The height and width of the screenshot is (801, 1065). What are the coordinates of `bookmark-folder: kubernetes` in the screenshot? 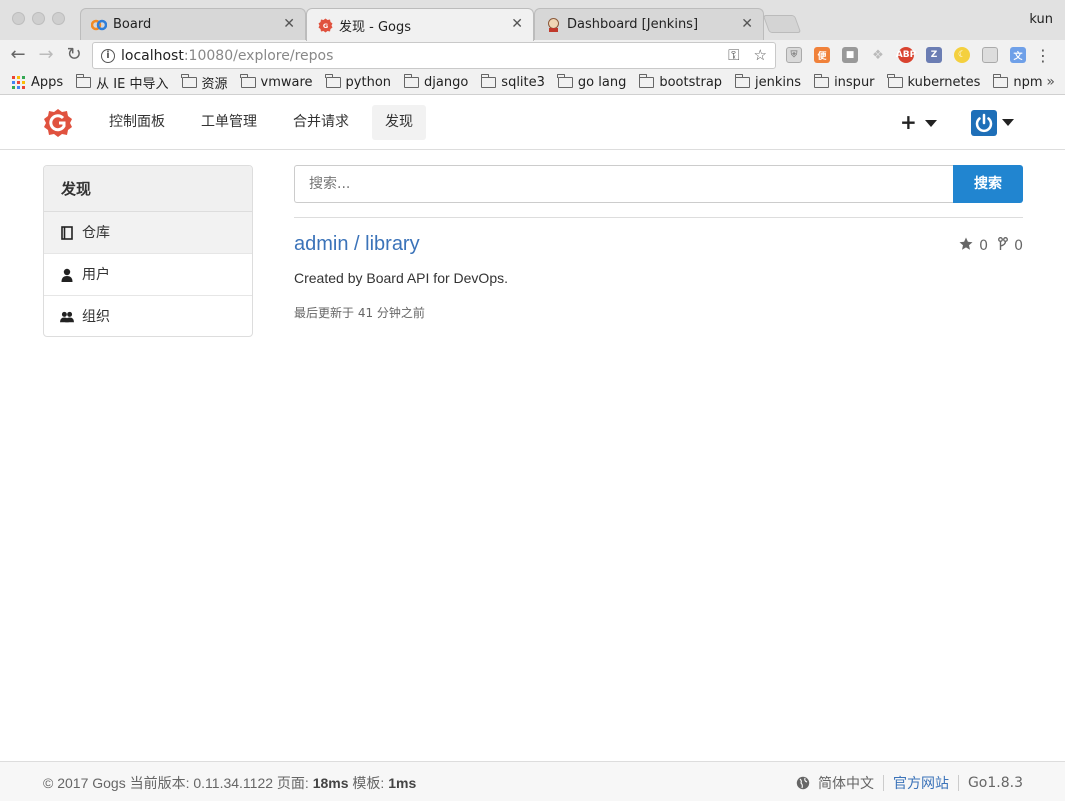 It's located at (933, 82).